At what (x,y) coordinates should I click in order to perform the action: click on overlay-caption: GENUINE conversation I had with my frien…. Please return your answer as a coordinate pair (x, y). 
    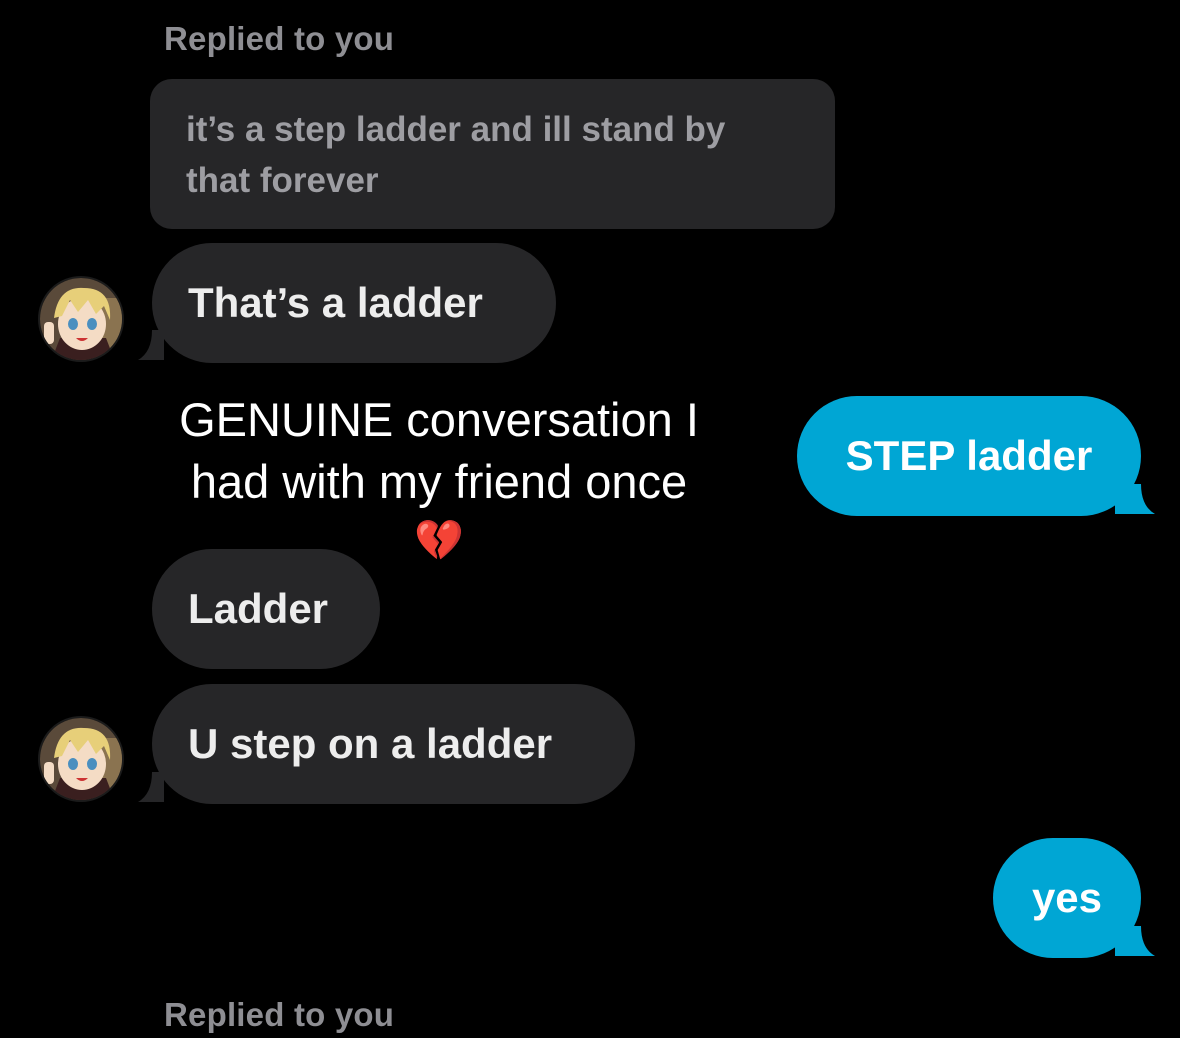
    Looking at the image, I should click on (439, 479).